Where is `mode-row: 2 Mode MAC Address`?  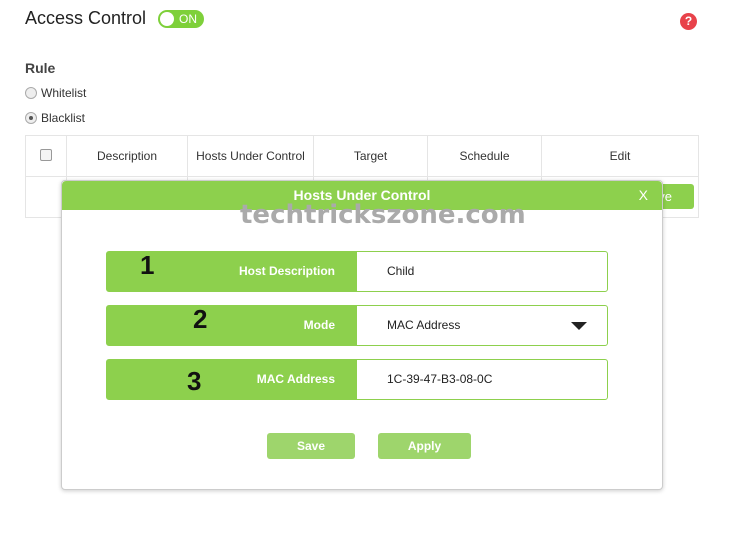
mode-row: 2 Mode MAC Address is located at coordinates (357, 325).